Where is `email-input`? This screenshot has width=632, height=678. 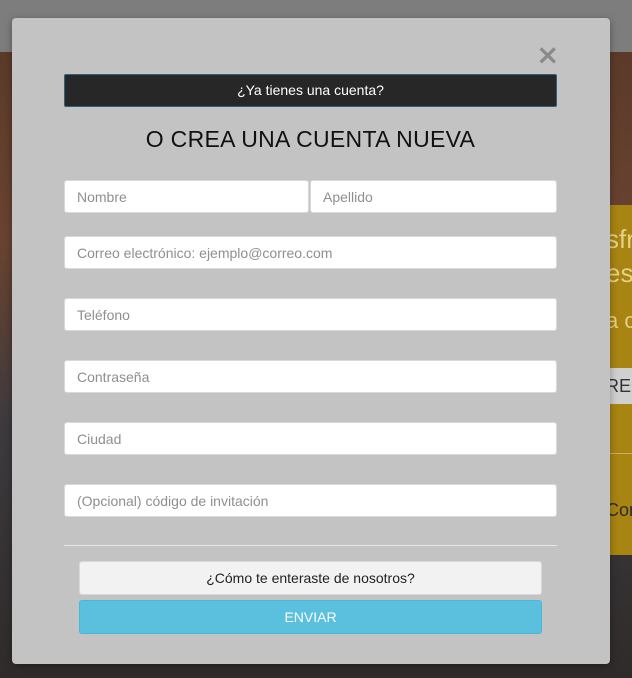 email-input is located at coordinates (310, 252).